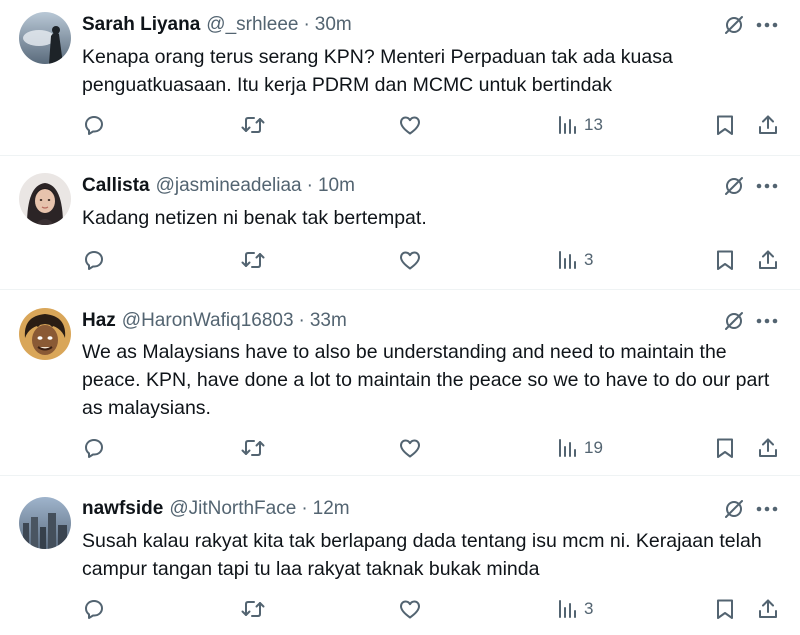 This screenshot has width=800, height=635. Describe the element at coordinates (580, 125) in the screenshot. I see `views-button: 13` at that location.